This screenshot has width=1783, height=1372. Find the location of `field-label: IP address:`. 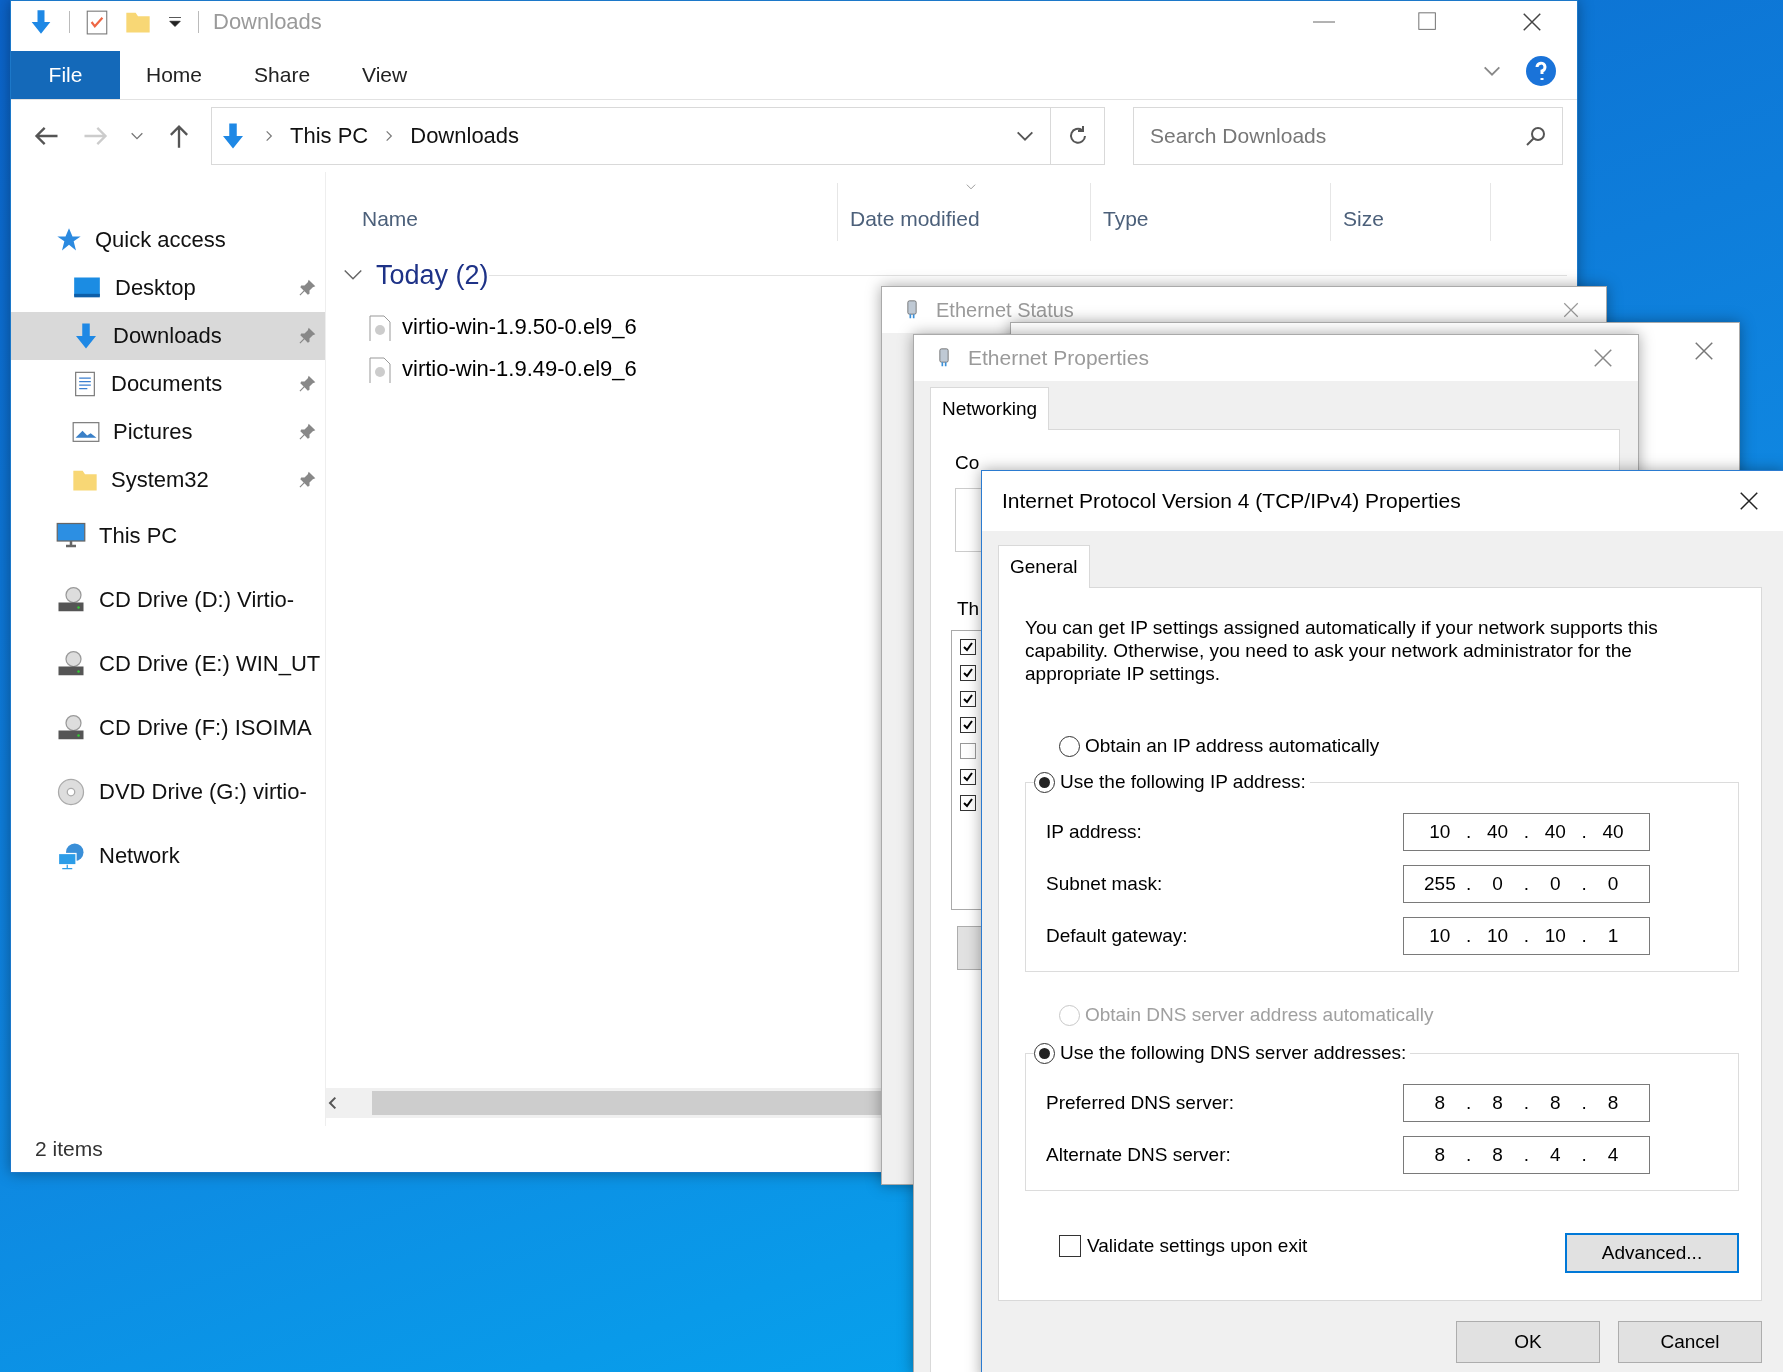

field-label: IP address: is located at coordinates (1094, 832).